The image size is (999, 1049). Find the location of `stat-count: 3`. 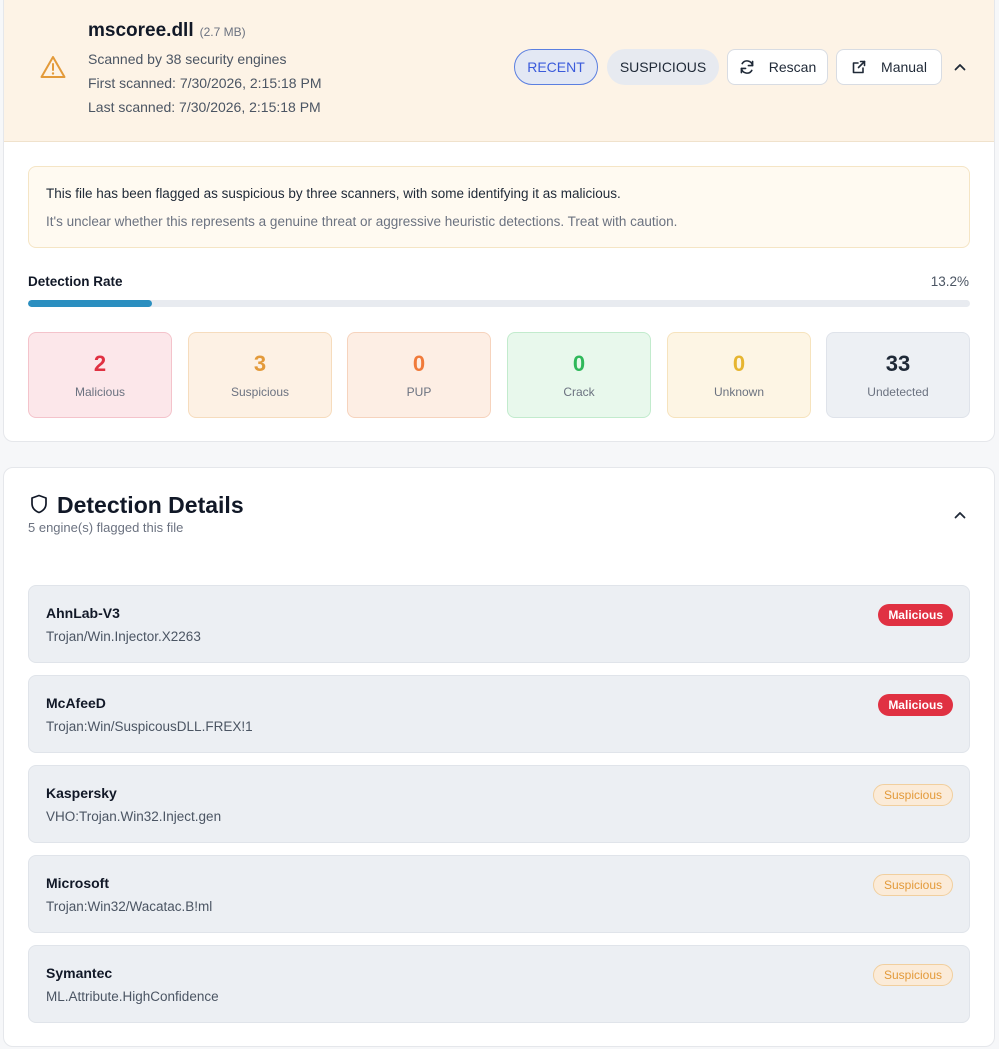

stat-count: 3 is located at coordinates (260, 363).